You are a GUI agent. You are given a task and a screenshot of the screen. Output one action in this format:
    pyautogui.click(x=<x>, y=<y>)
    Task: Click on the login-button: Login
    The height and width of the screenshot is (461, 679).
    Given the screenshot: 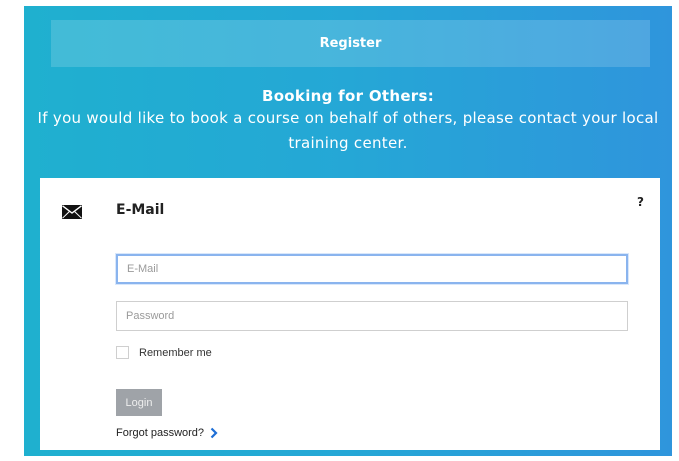 What is the action you would take?
    pyautogui.click(x=139, y=402)
    